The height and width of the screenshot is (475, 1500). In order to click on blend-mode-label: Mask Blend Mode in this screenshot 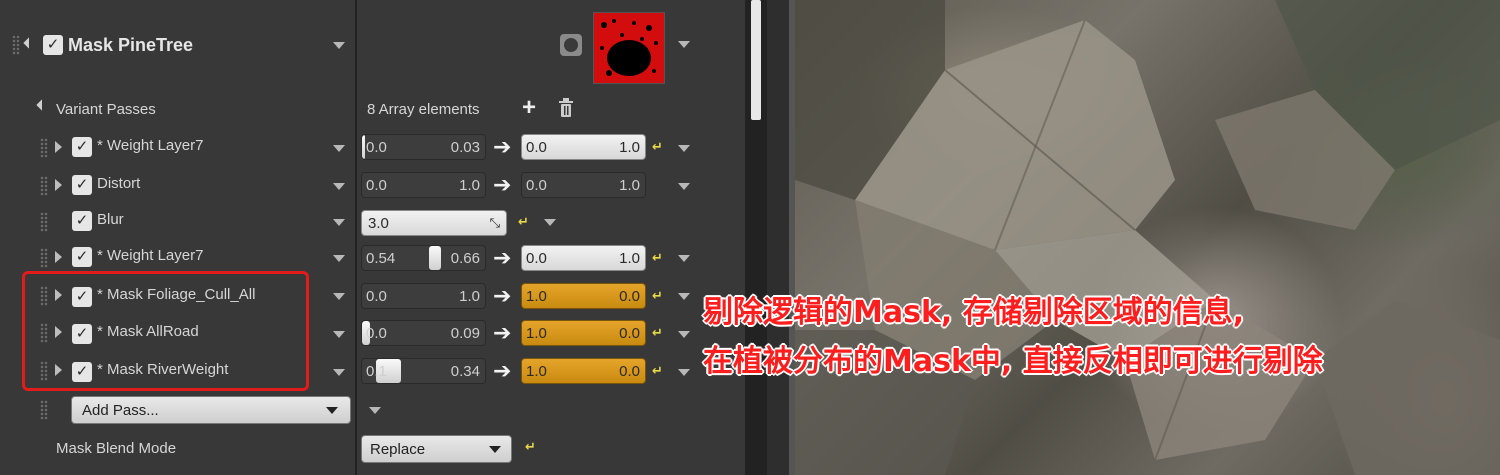, I will do `click(116, 448)`.